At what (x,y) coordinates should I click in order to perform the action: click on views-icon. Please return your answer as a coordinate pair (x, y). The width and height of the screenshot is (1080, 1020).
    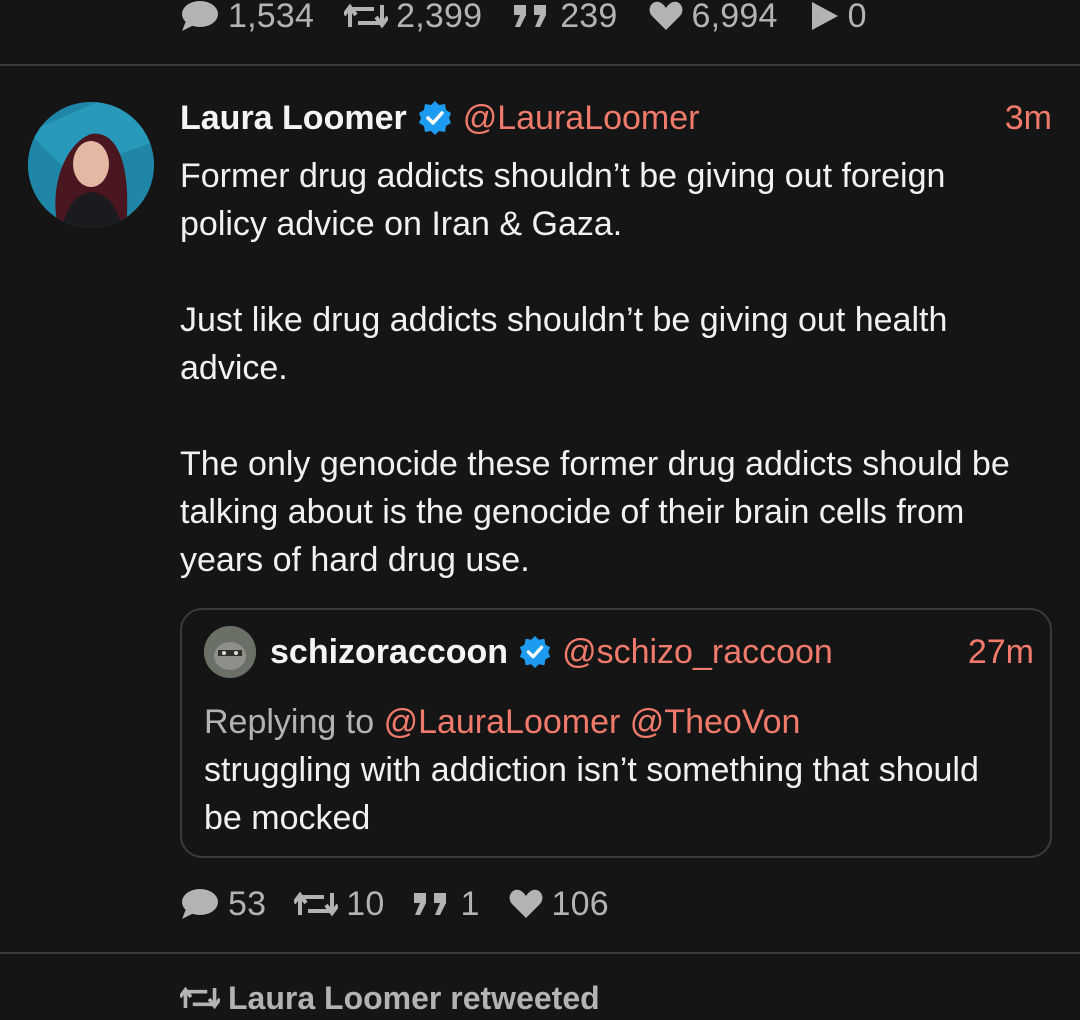
    Looking at the image, I should click on (824, 16).